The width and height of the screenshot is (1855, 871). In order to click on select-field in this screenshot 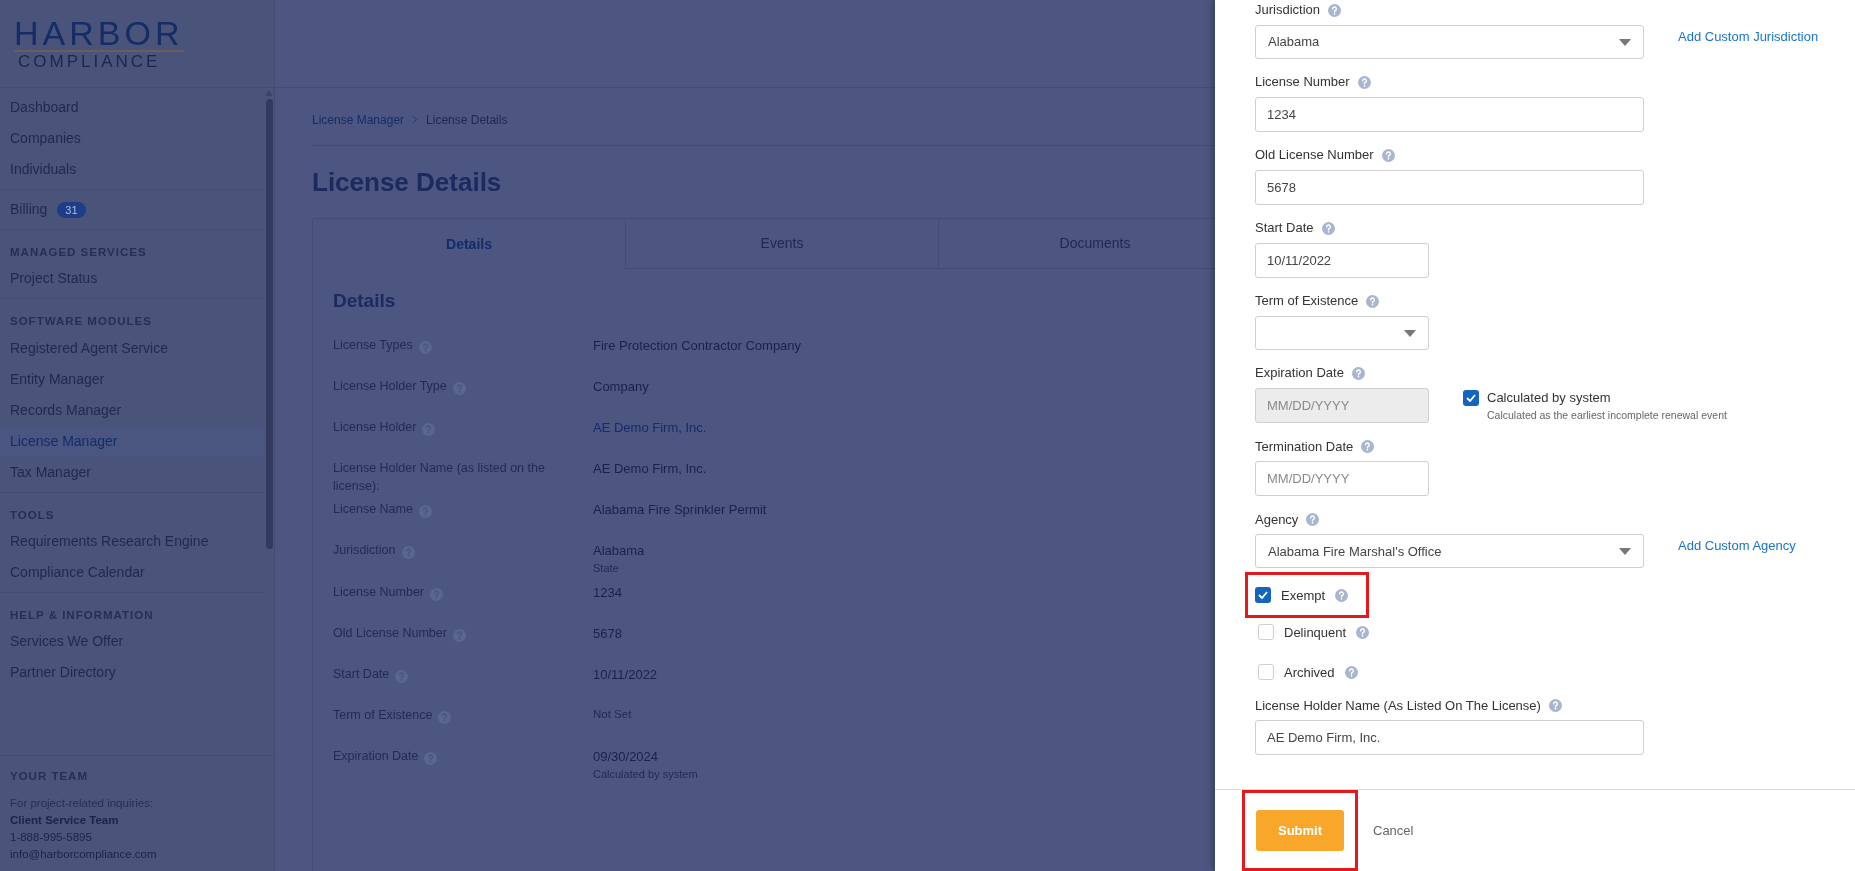, I will do `click(1342, 333)`.